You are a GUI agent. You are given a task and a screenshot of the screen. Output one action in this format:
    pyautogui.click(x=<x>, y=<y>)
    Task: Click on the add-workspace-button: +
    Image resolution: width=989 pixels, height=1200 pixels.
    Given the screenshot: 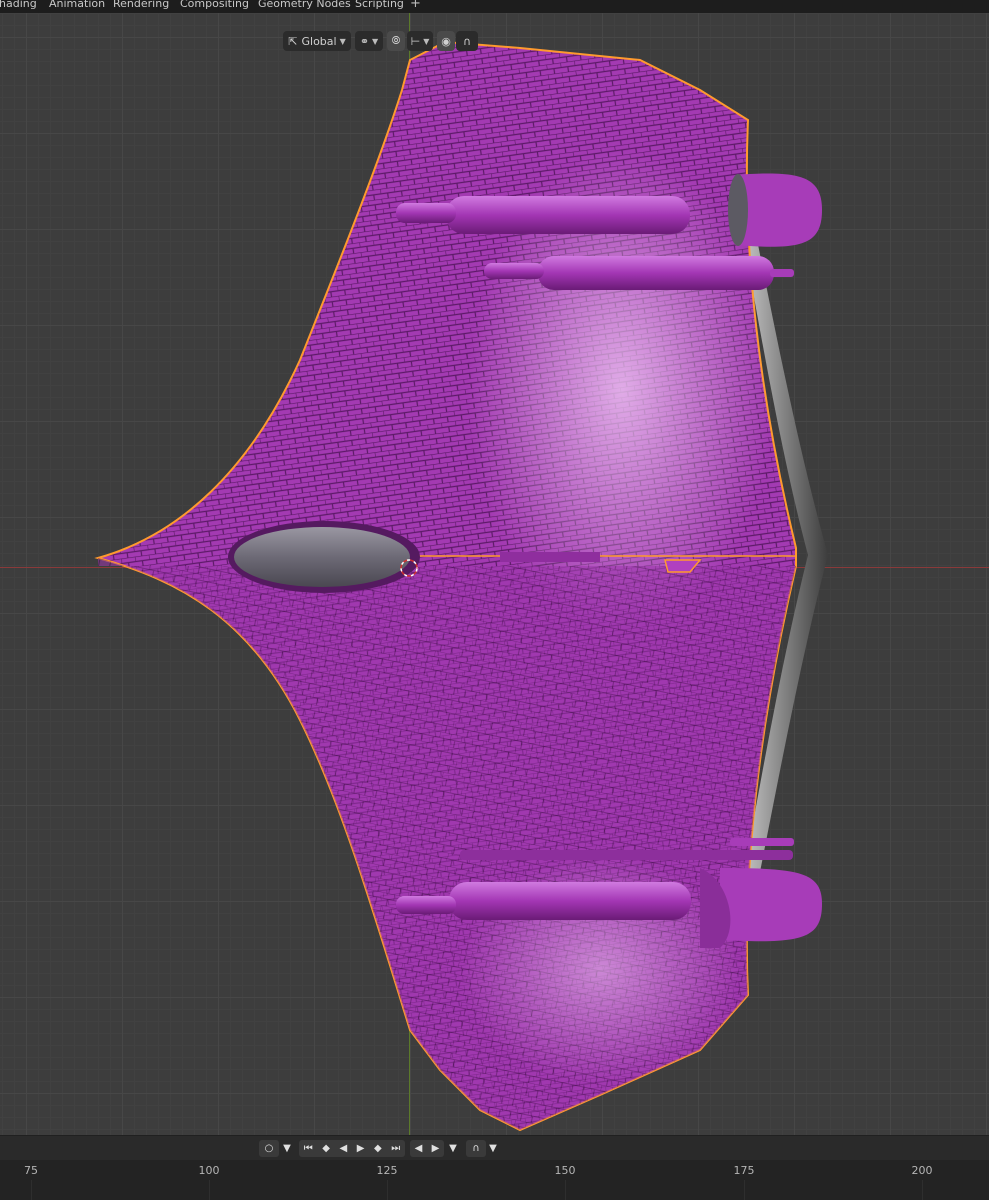 What is the action you would take?
    pyautogui.click(x=415, y=5)
    